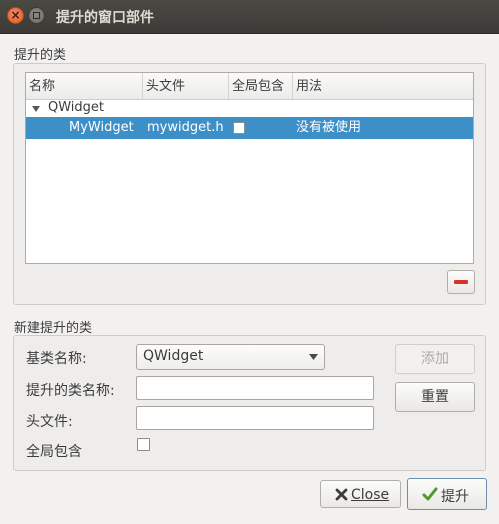 Image resolution: width=499 pixels, height=524 pixels. I want to click on close-icon: ×, so click(15, 15).